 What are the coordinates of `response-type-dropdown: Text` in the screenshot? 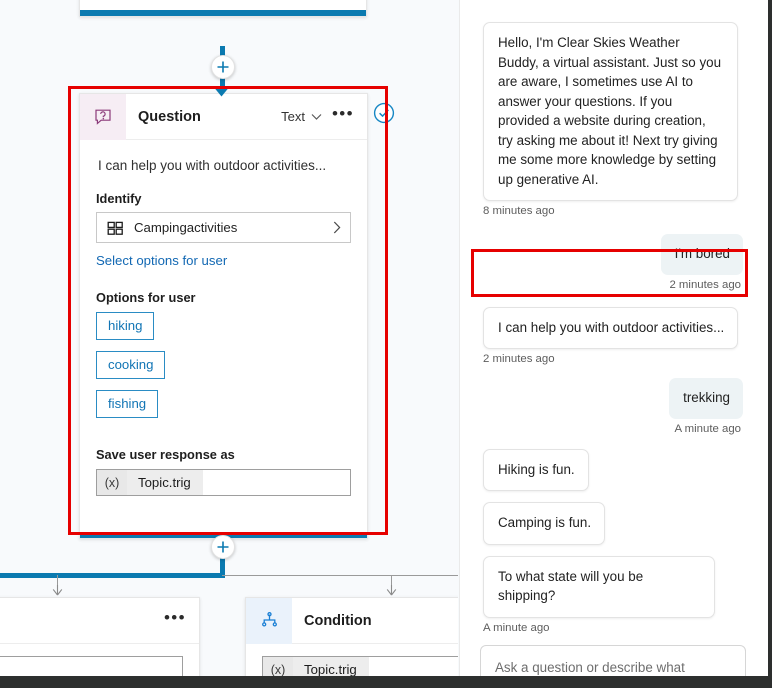 It's located at (301, 116).